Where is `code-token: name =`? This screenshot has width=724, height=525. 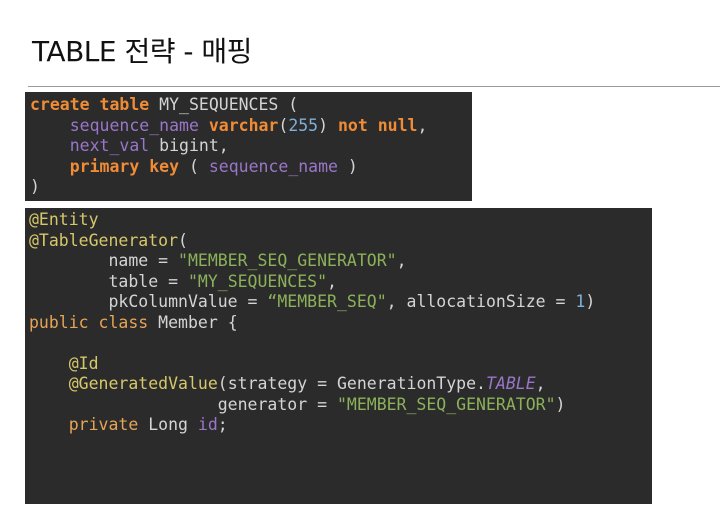 code-token: name = is located at coordinates (104, 260).